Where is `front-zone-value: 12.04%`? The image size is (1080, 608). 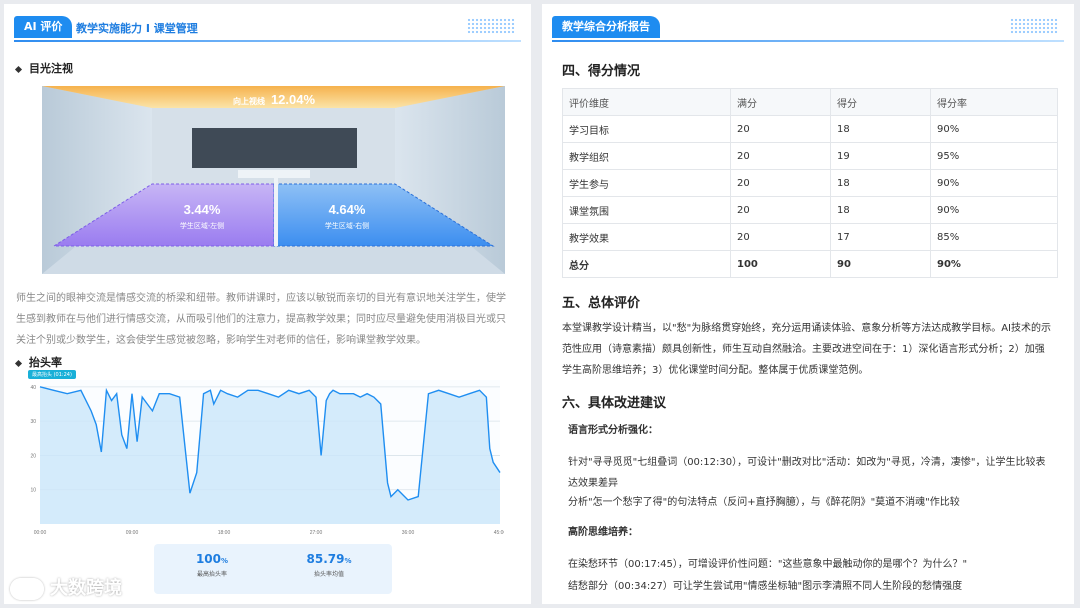 front-zone-value: 12.04% is located at coordinates (293, 99).